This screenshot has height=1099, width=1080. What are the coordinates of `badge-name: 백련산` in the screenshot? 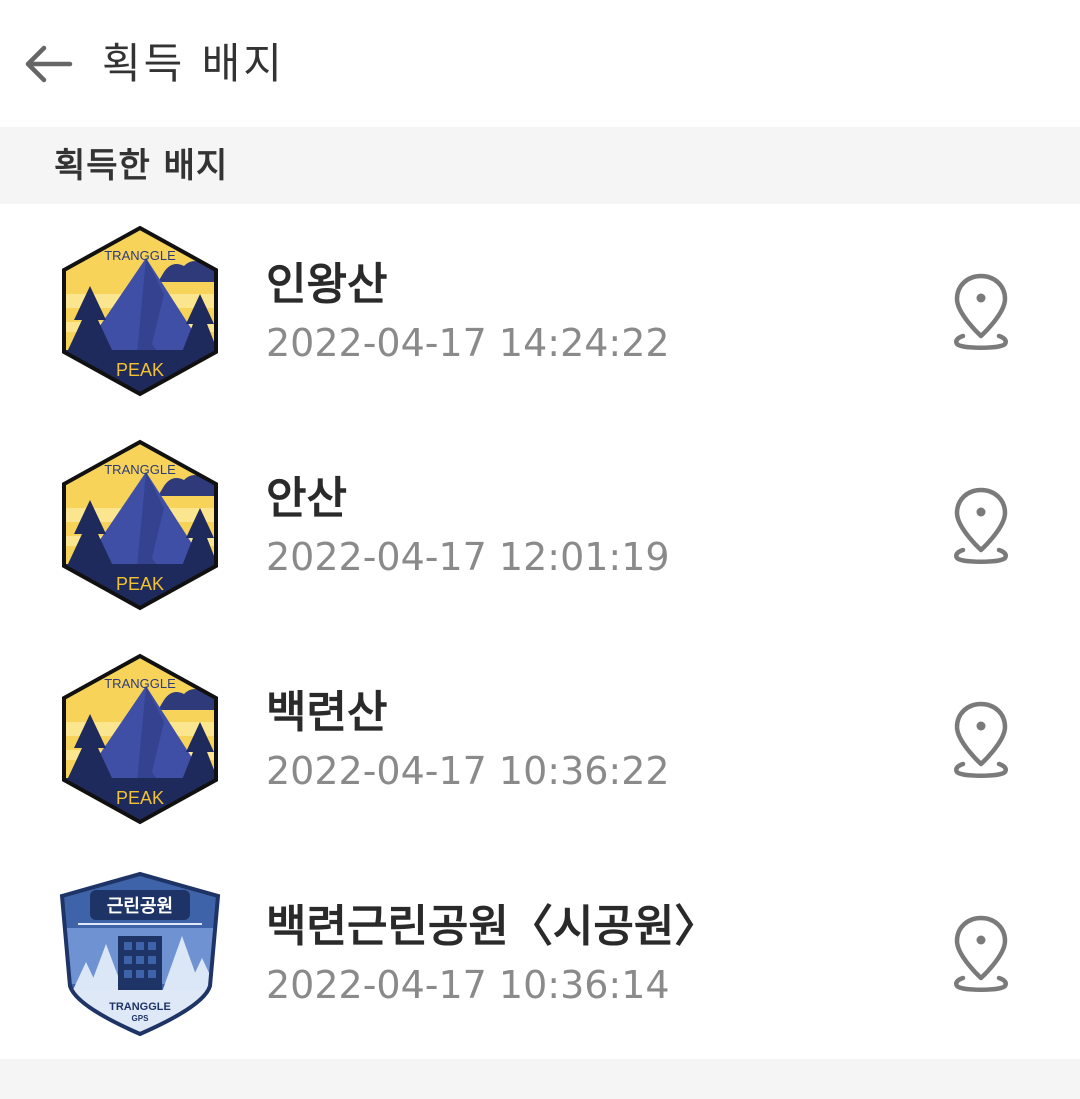 It's located at (327, 712).